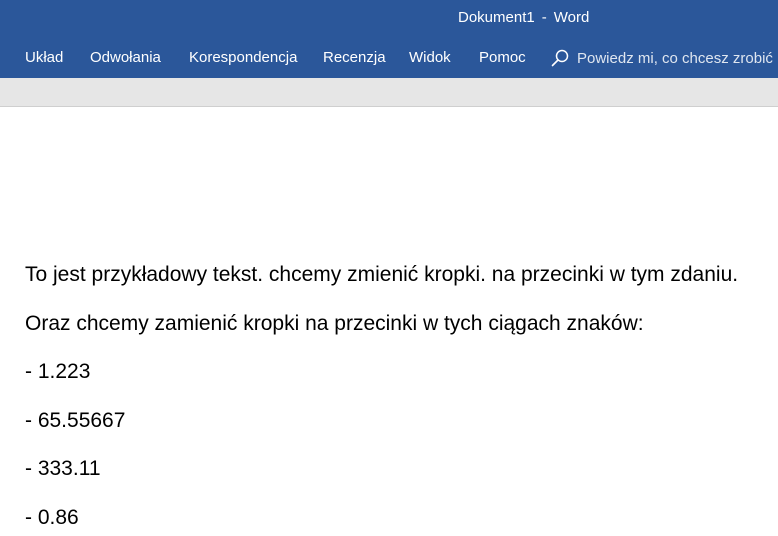 This screenshot has width=778, height=536. I want to click on window-title: Dokument1- Word, so click(523, 17).